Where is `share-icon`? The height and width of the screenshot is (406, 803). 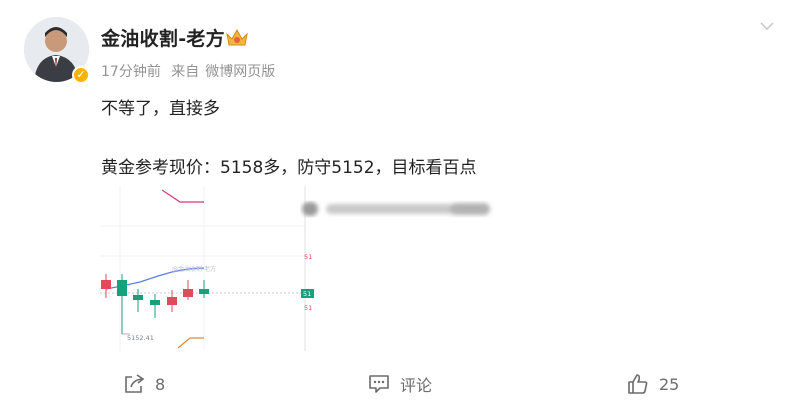
share-icon is located at coordinates (135, 383).